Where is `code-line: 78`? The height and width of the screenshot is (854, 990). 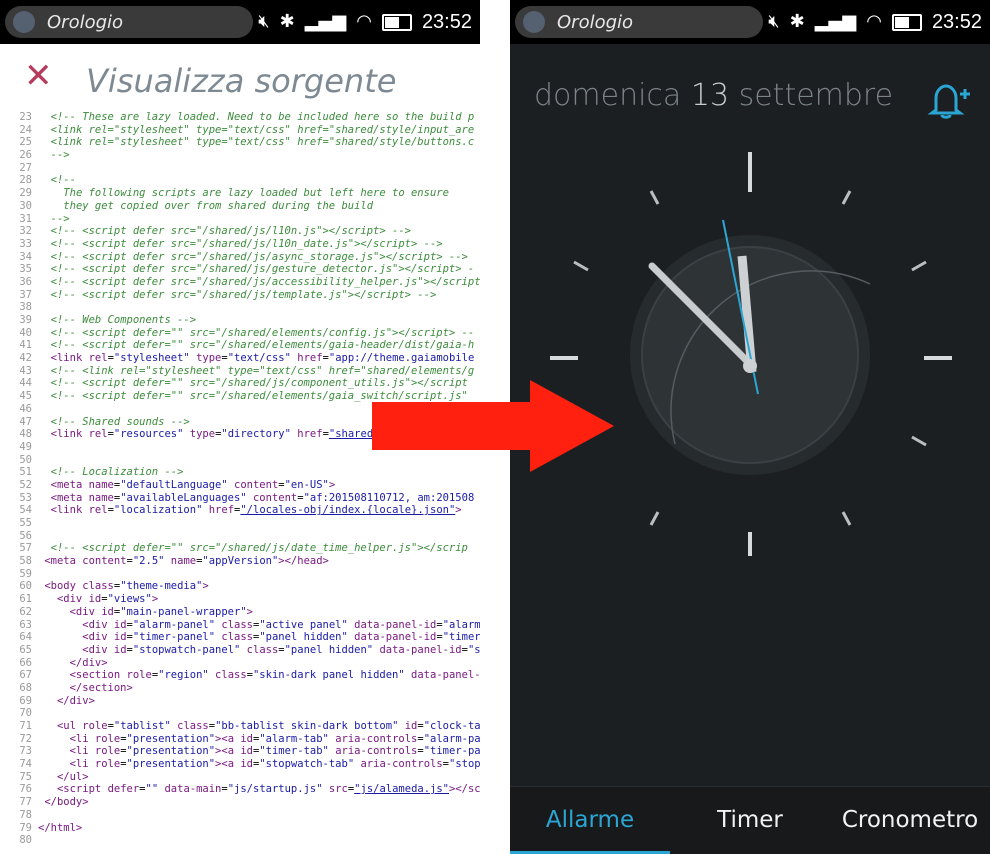 code-line: 78 is located at coordinates (240, 815).